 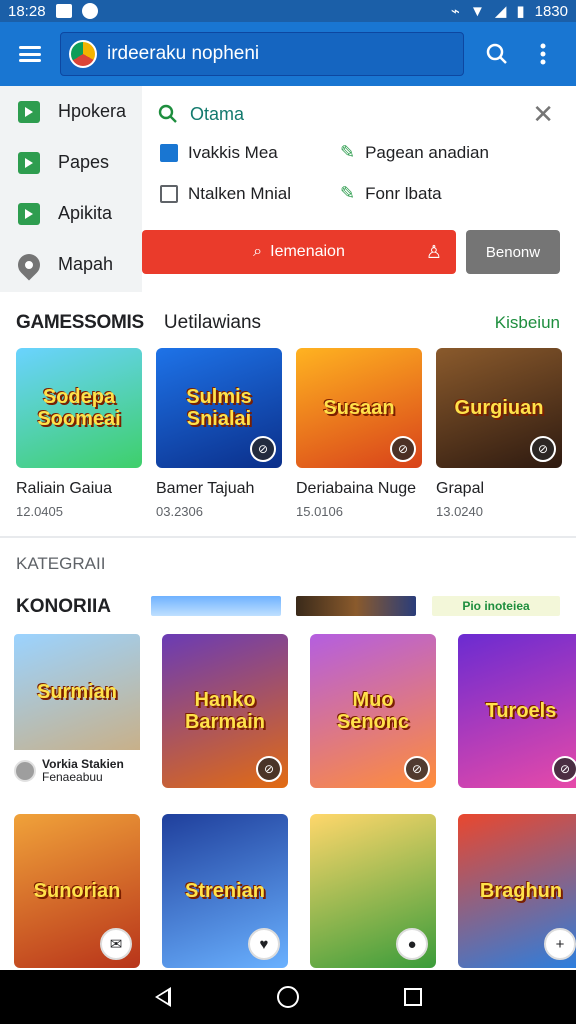 I want to click on back-button, so click(x=163, y=997).